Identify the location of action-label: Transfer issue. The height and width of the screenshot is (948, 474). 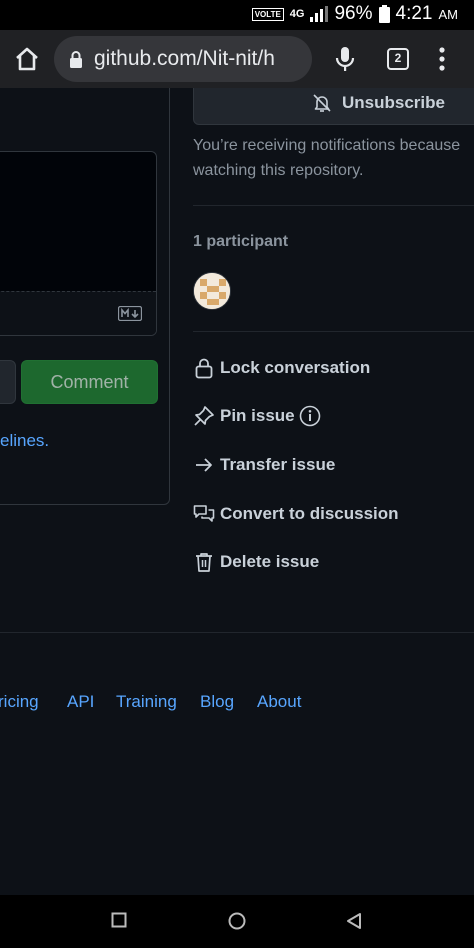
(278, 464).